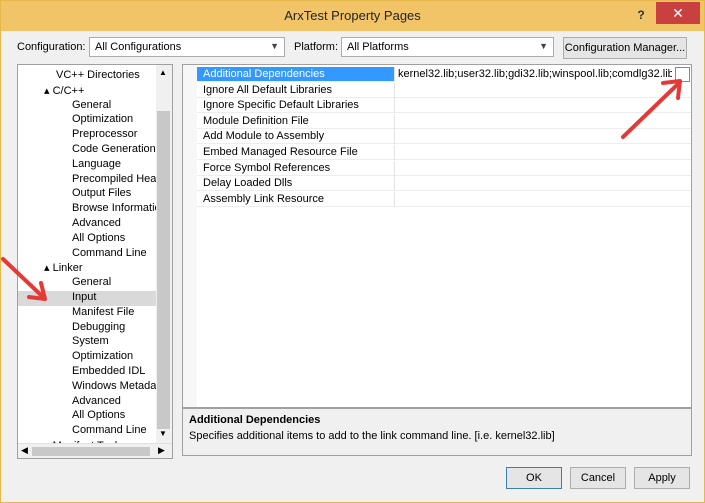 The height and width of the screenshot is (503, 705). I want to click on annotation-arrow-right, so click(651, 109).